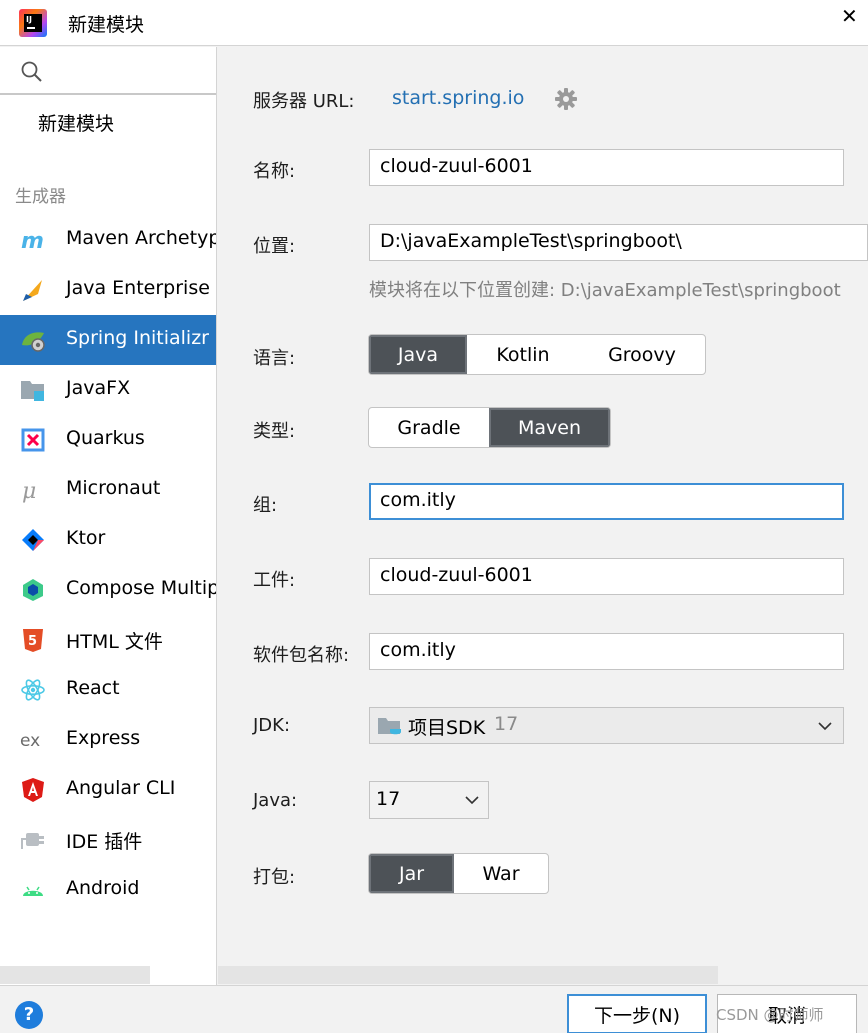 The height and width of the screenshot is (1033, 868). Describe the element at coordinates (137, 338) in the screenshot. I see `sidebar-item-label: Spring Initializr` at that location.